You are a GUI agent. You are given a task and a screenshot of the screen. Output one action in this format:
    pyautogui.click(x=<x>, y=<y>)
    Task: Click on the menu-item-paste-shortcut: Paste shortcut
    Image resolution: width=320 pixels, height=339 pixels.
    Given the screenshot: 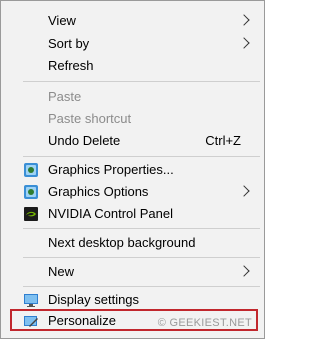 What is the action you would take?
    pyautogui.click(x=132, y=119)
    